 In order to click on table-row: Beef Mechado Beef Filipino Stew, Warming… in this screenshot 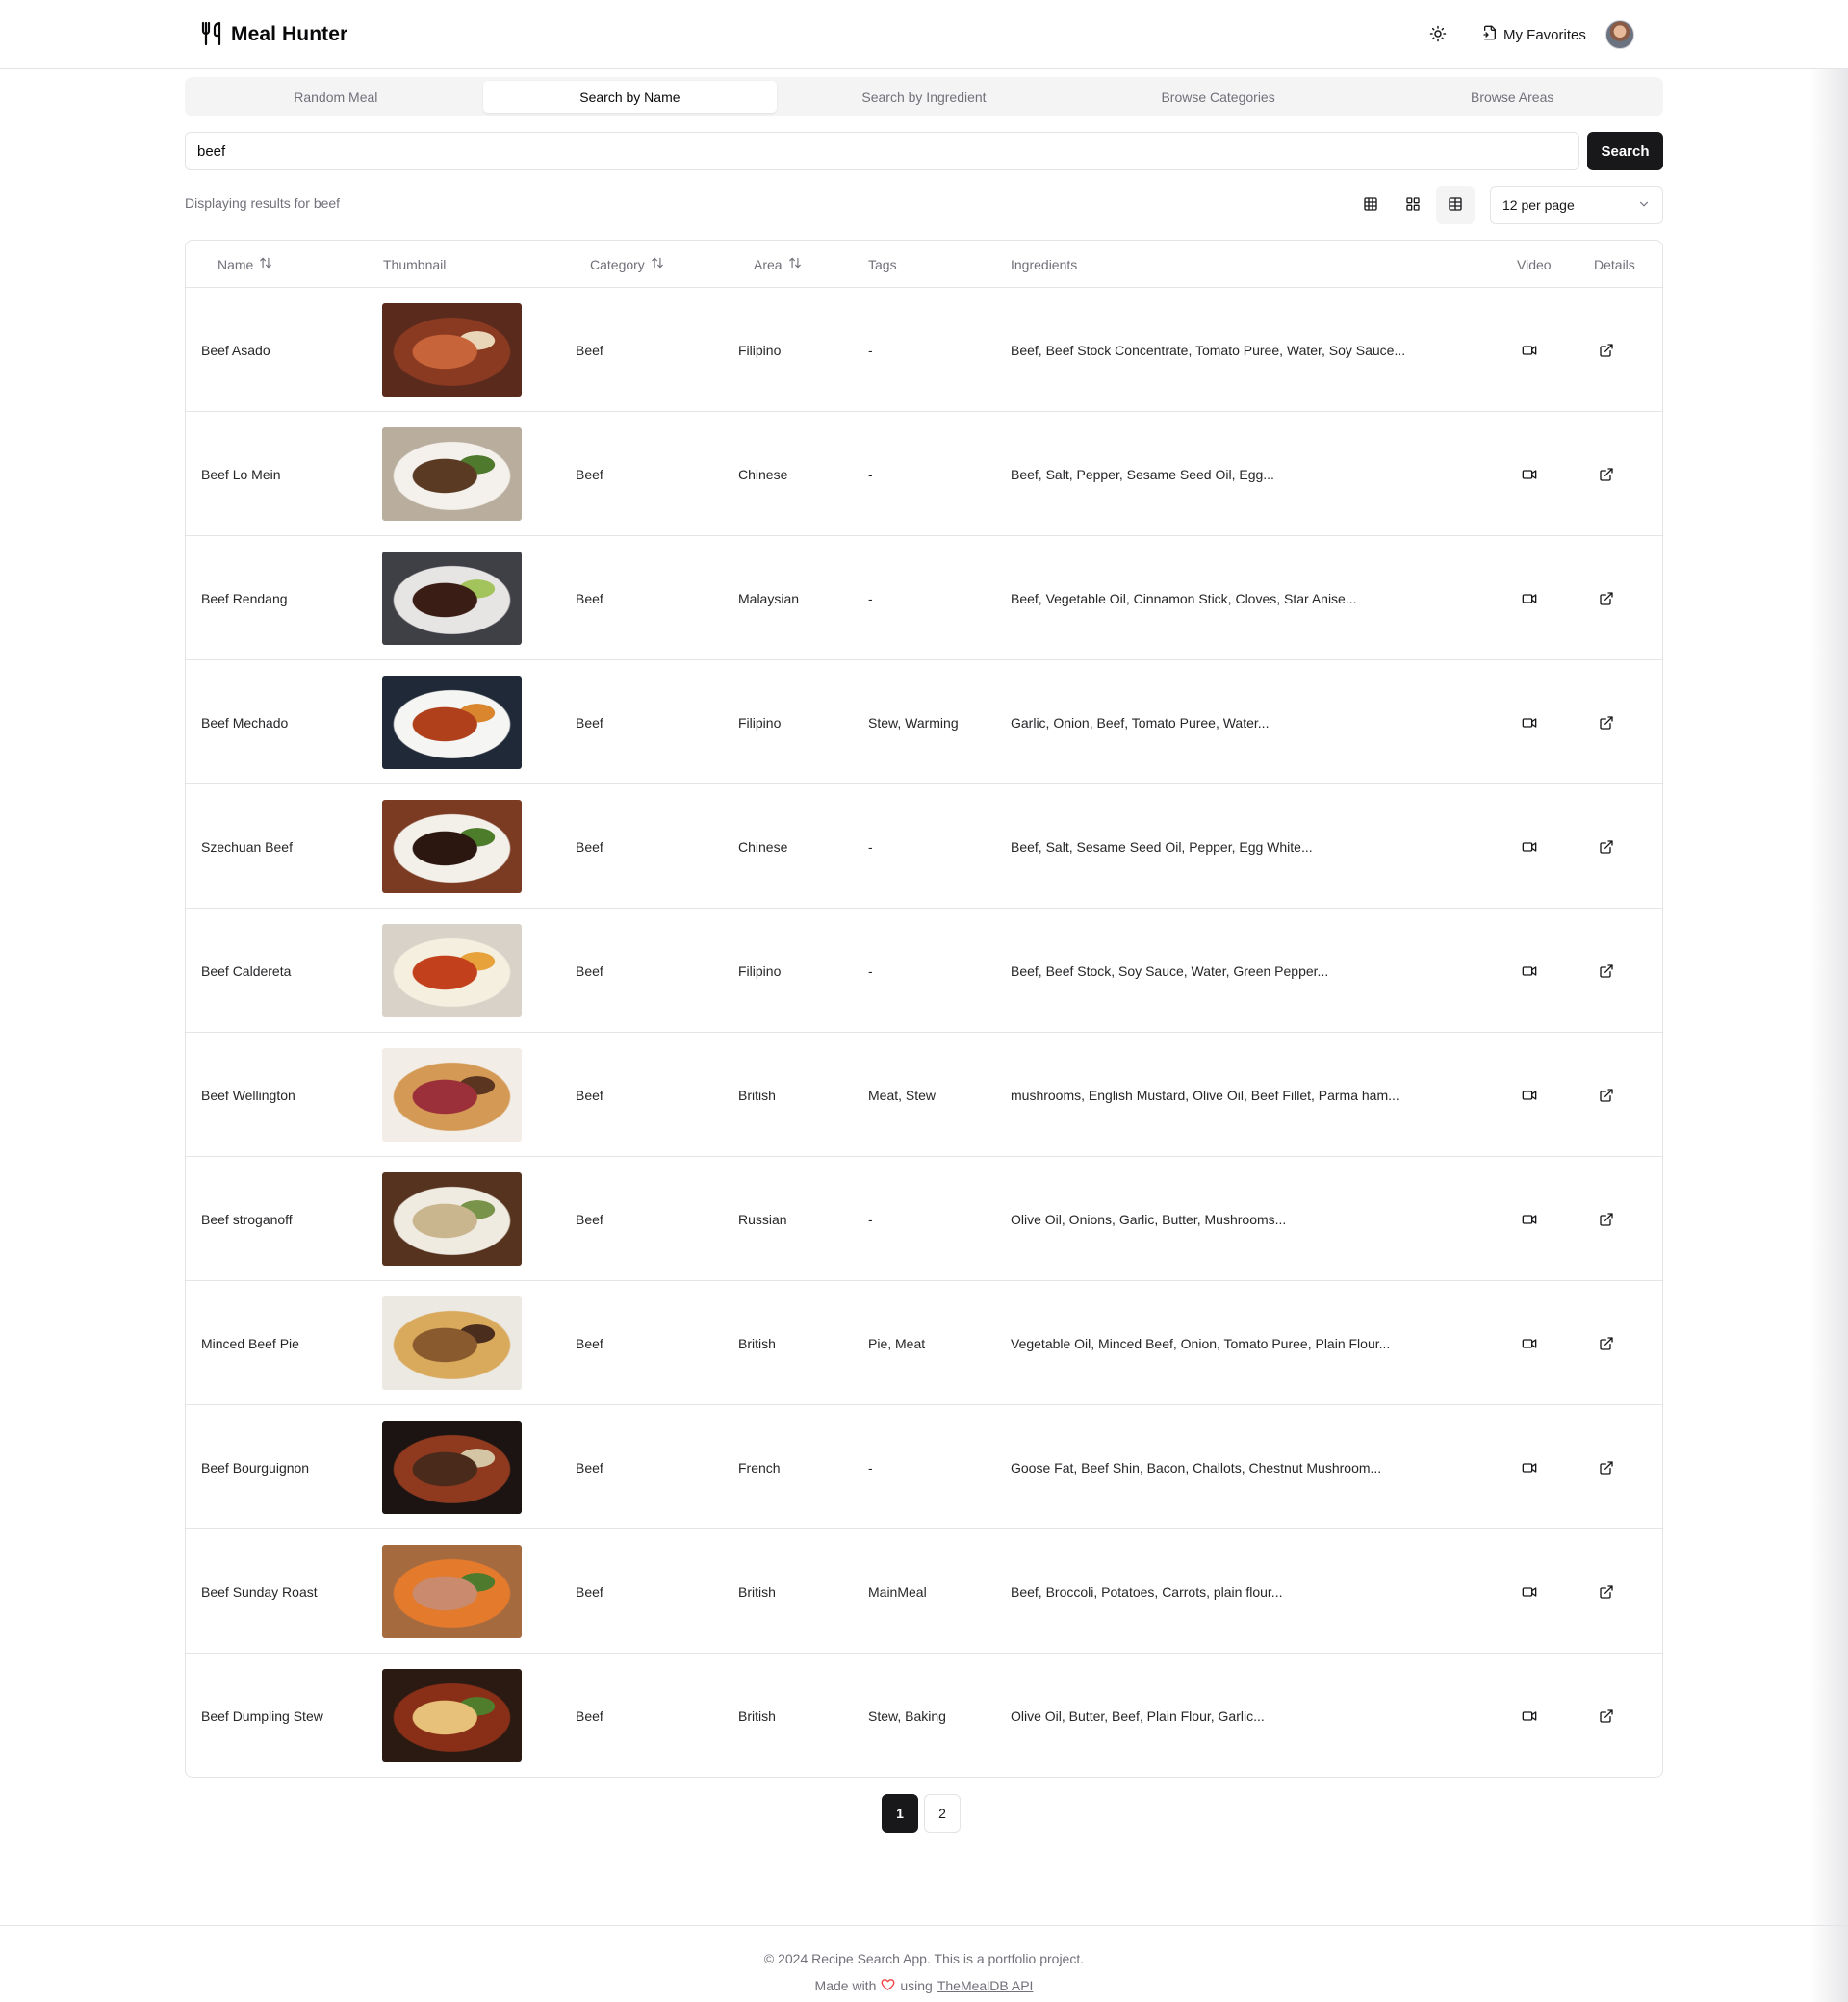, I will do `click(924, 722)`.